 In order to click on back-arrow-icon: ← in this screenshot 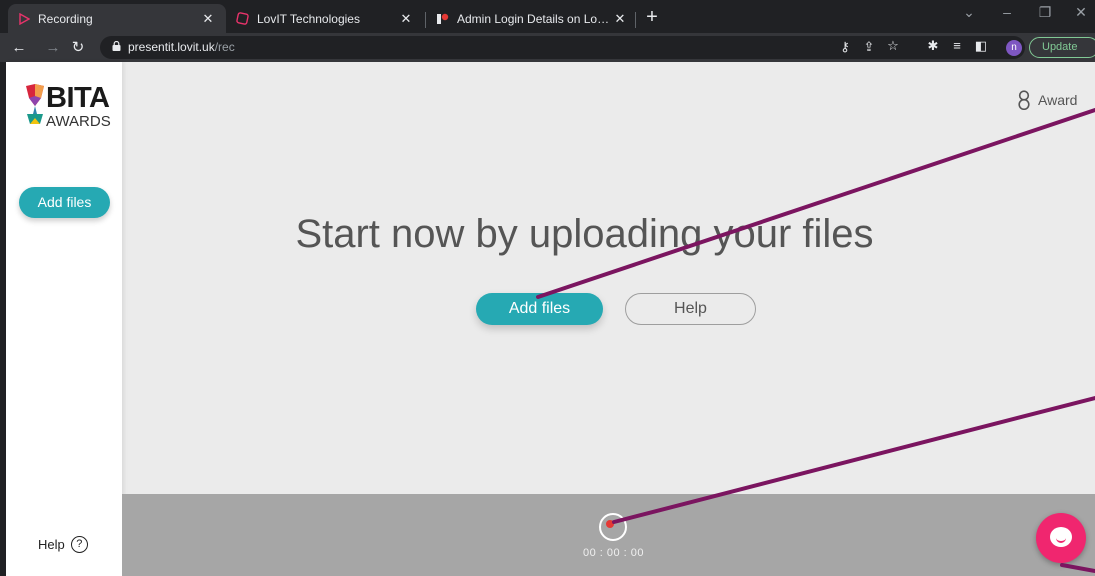, I will do `click(19, 48)`.